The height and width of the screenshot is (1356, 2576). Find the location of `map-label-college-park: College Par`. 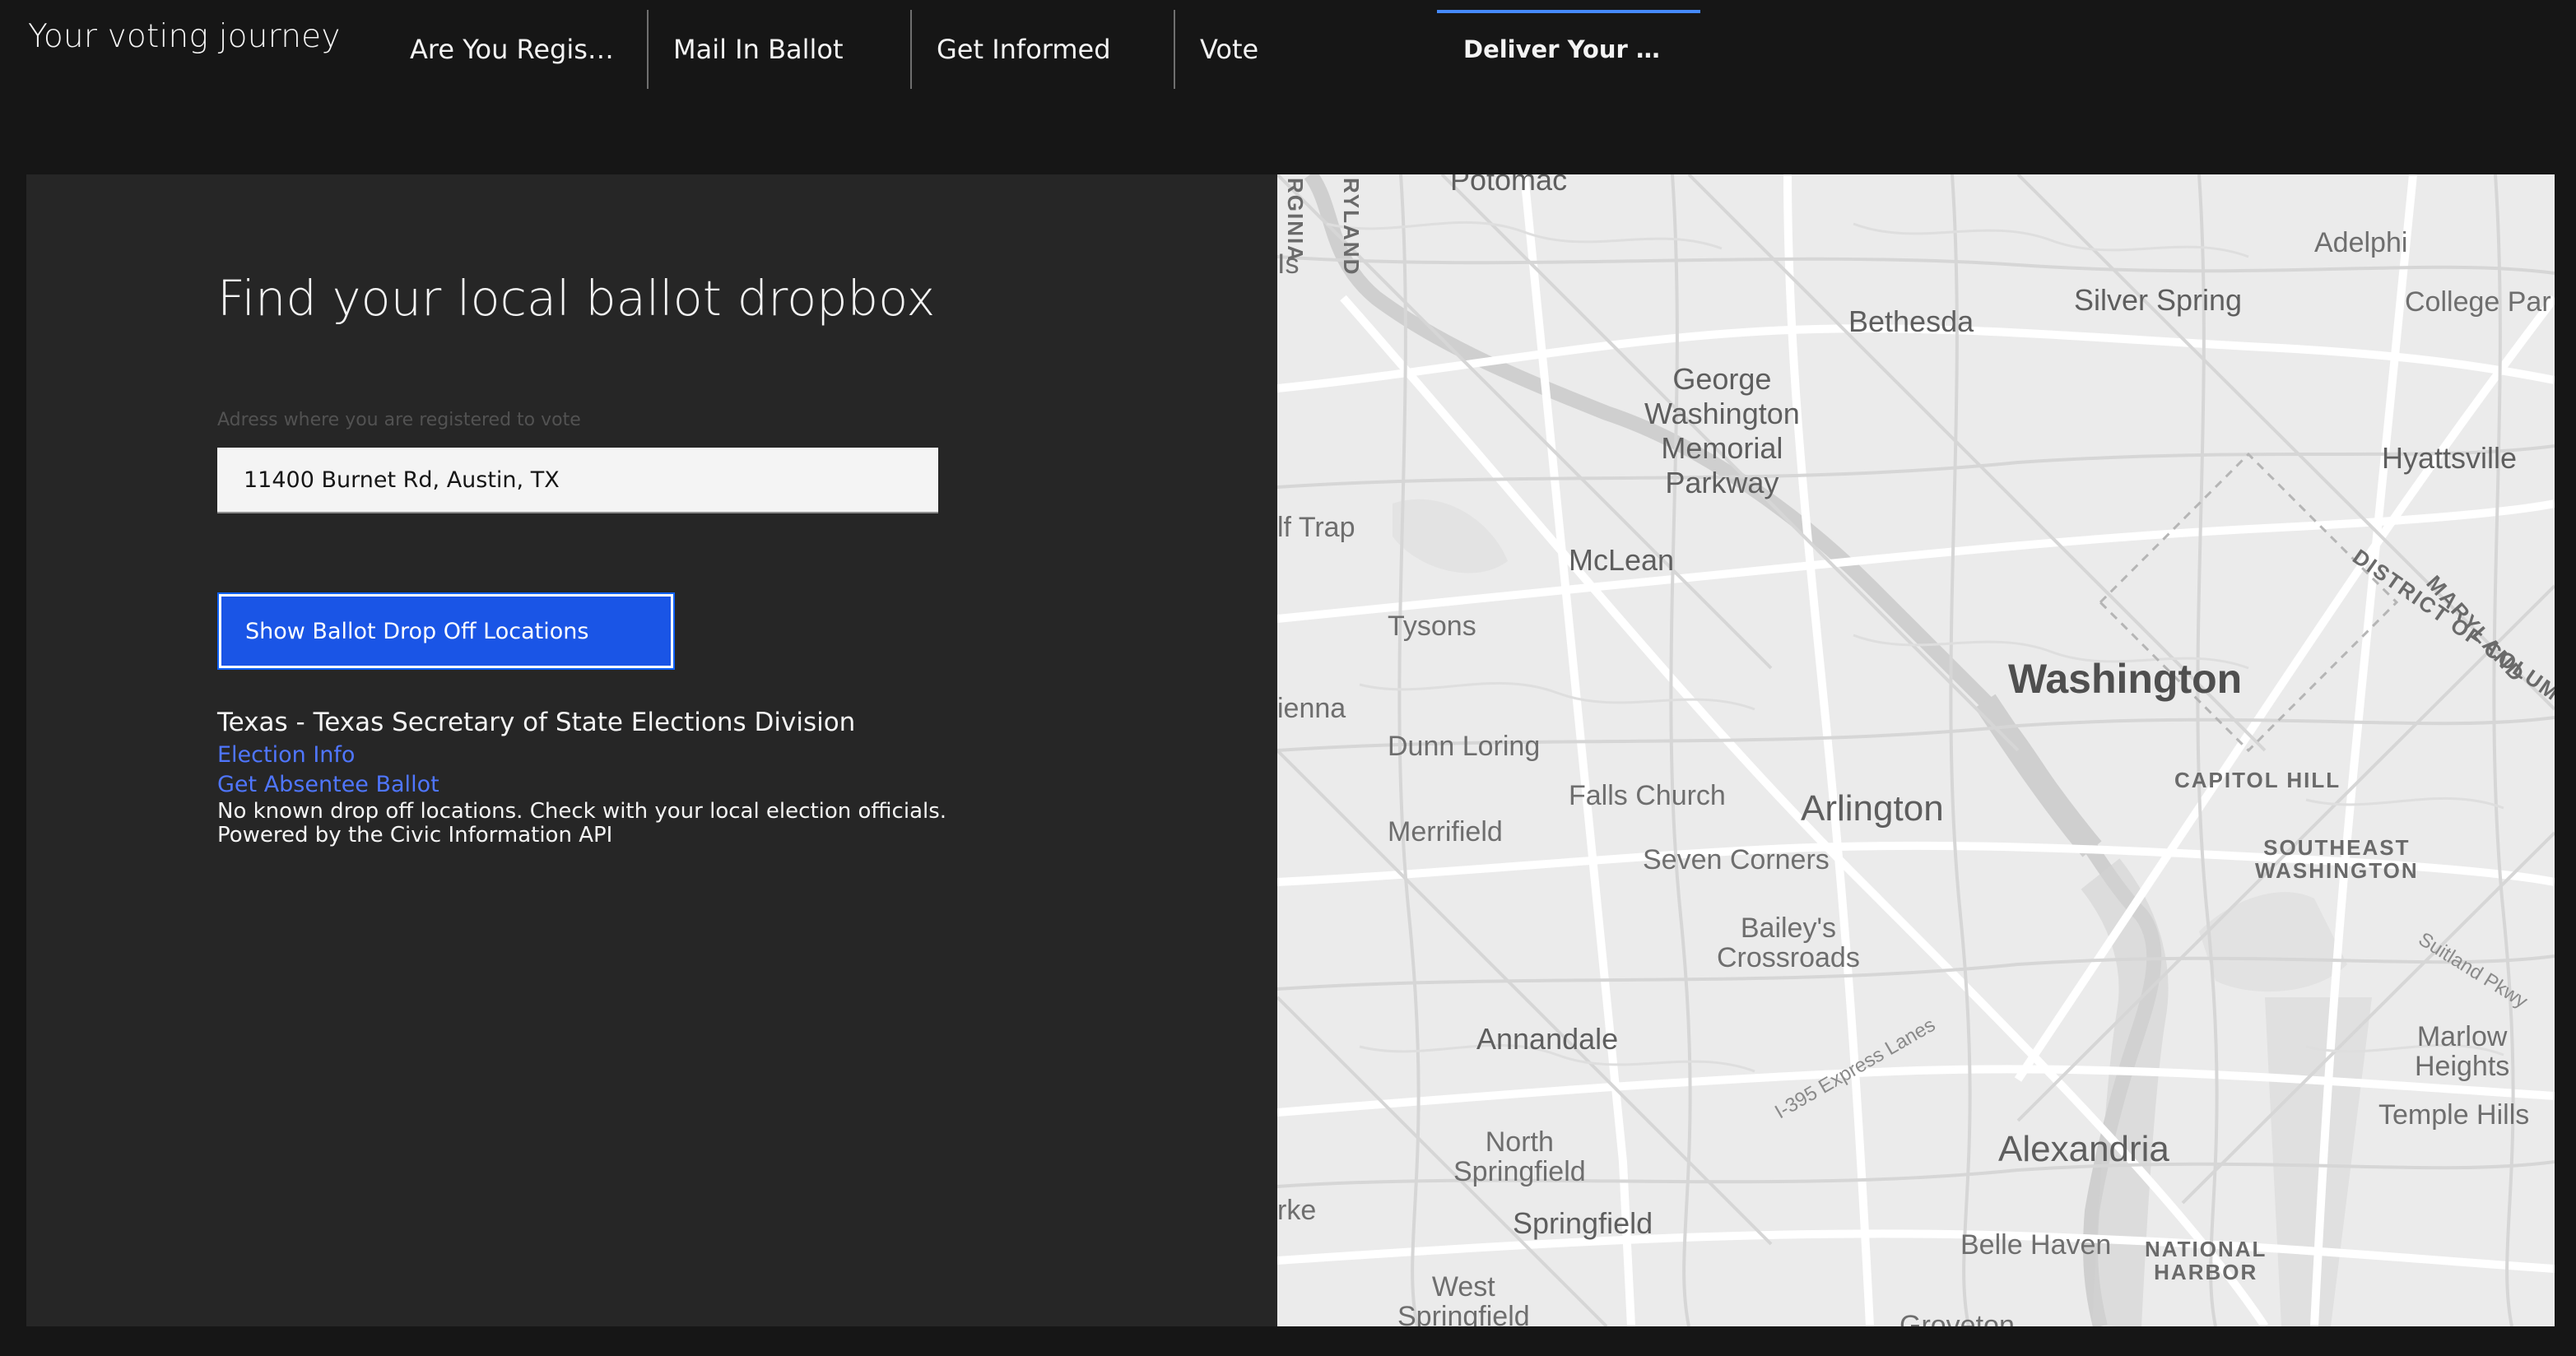

map-label-college-park: College Par is located at coordinates (2478, 302).